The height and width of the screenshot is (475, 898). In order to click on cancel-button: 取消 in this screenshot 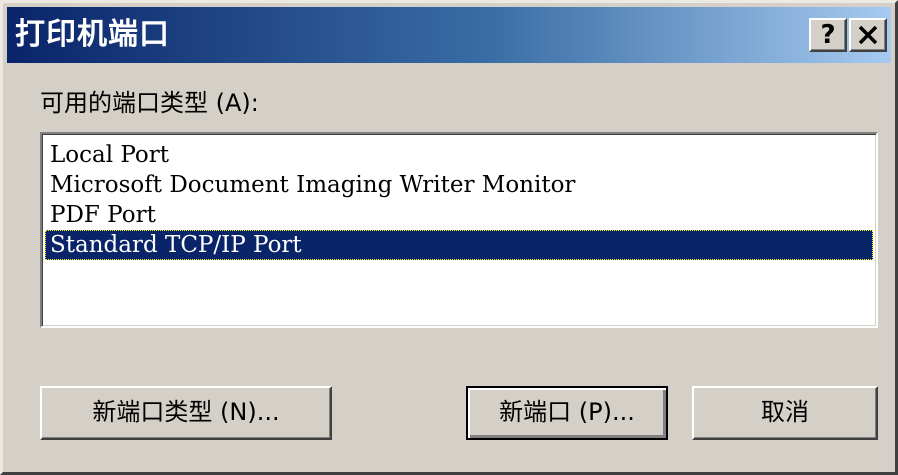, I will do `click(785, 413)`.